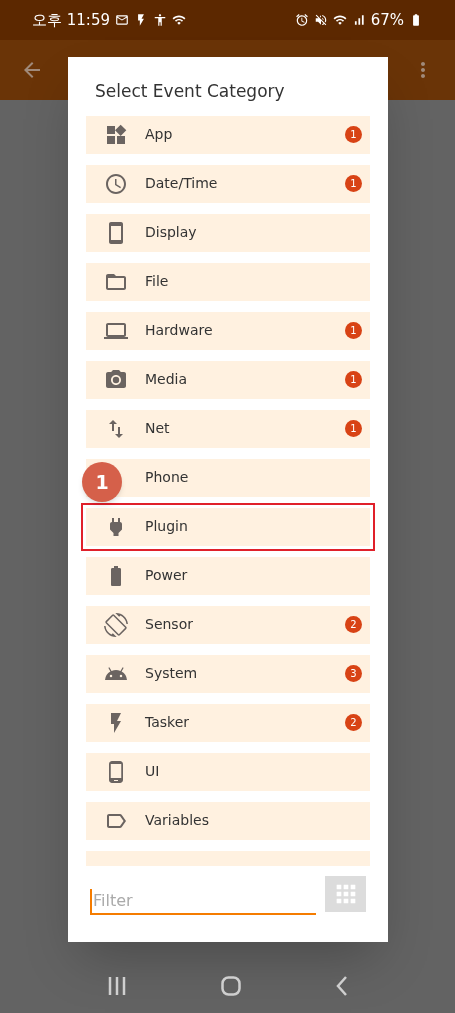 The height and width of the screenshot is (1013, 455). What do you see at coordinates (230, 985) in the screenshot?
I see `home-icon` at bounding box center [230, 985].